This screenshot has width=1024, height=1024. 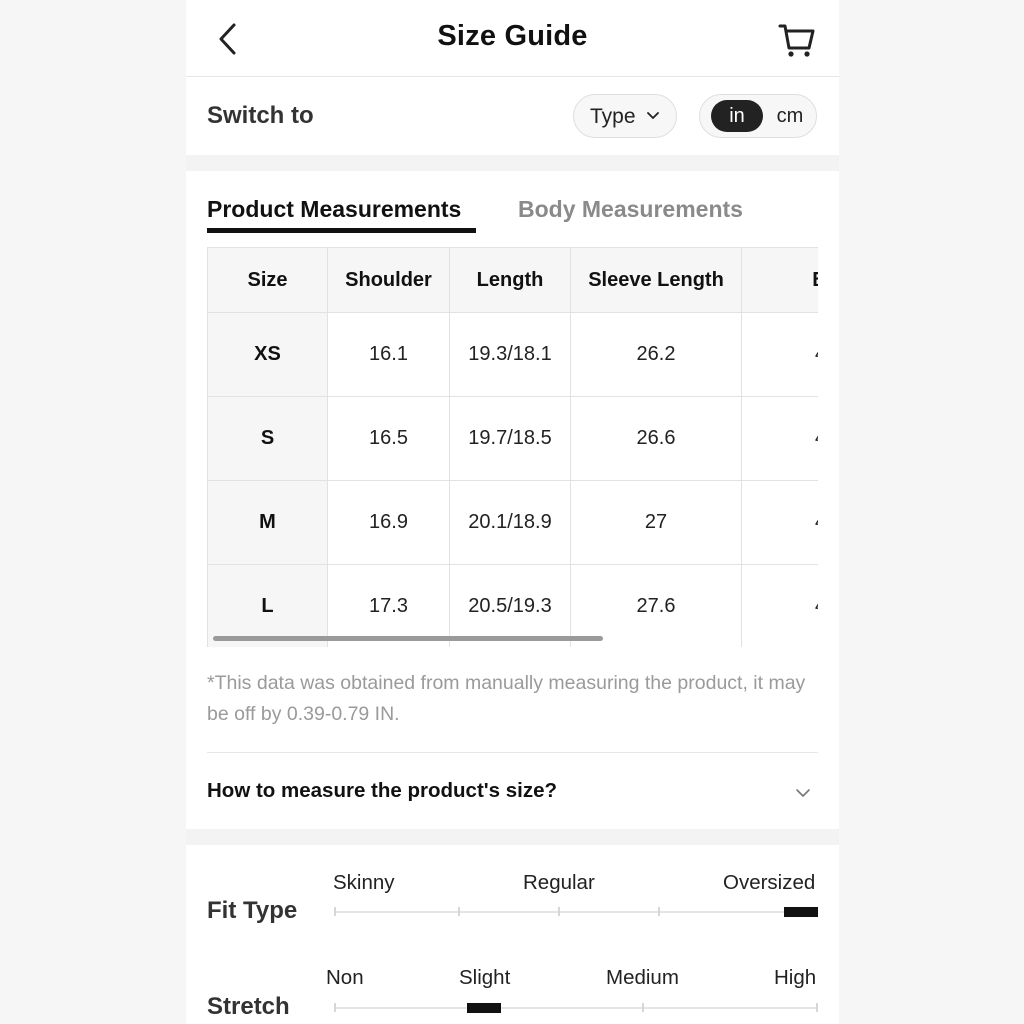 What do you see at coordinates (248, 1006) in the screenshot?
I see `stretch-label: Stretch` at bounding box center [248, 1006].